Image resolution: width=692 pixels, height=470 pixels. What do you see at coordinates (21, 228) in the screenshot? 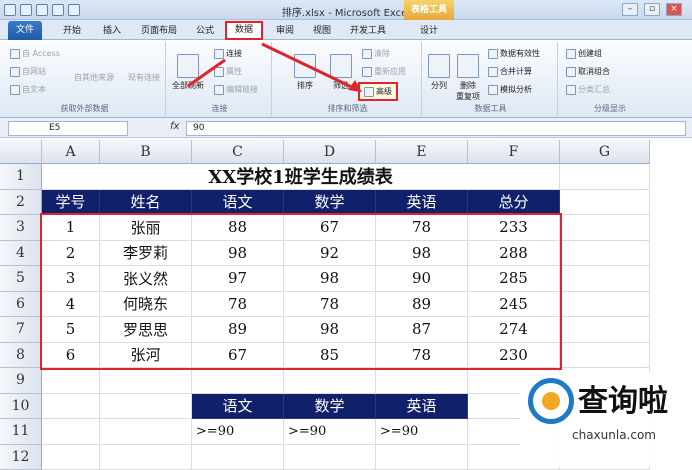
I see `row-header: 3` at bounding box center [21, 228].